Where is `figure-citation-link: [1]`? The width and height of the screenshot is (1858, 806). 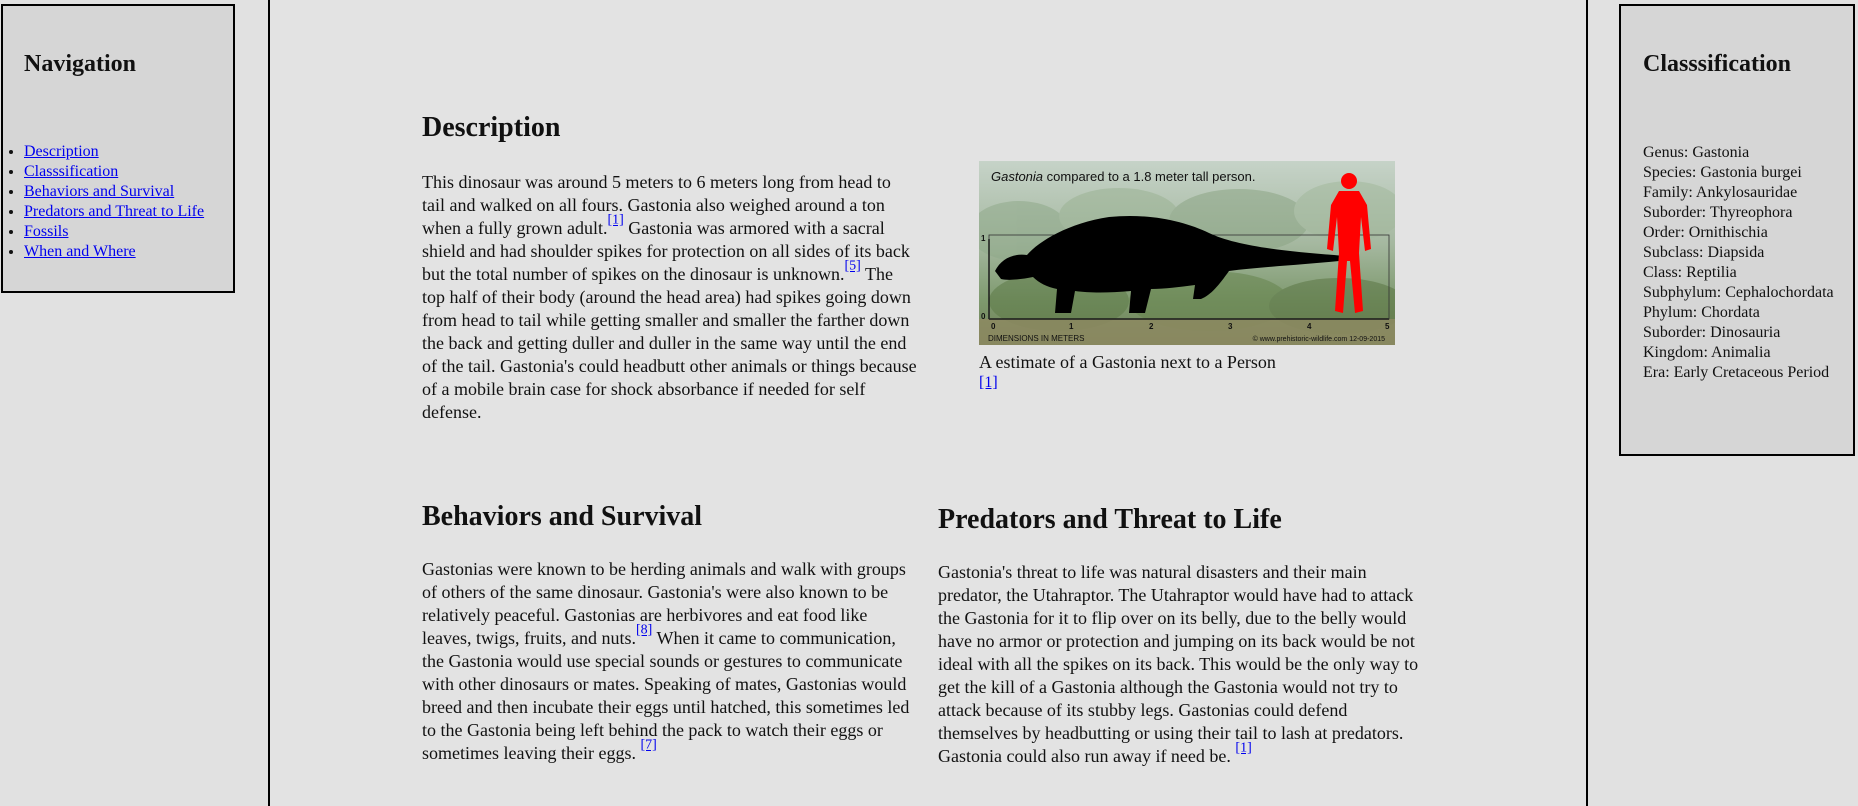 figure-citation-link: [1] is located at coordinates (988, 382).